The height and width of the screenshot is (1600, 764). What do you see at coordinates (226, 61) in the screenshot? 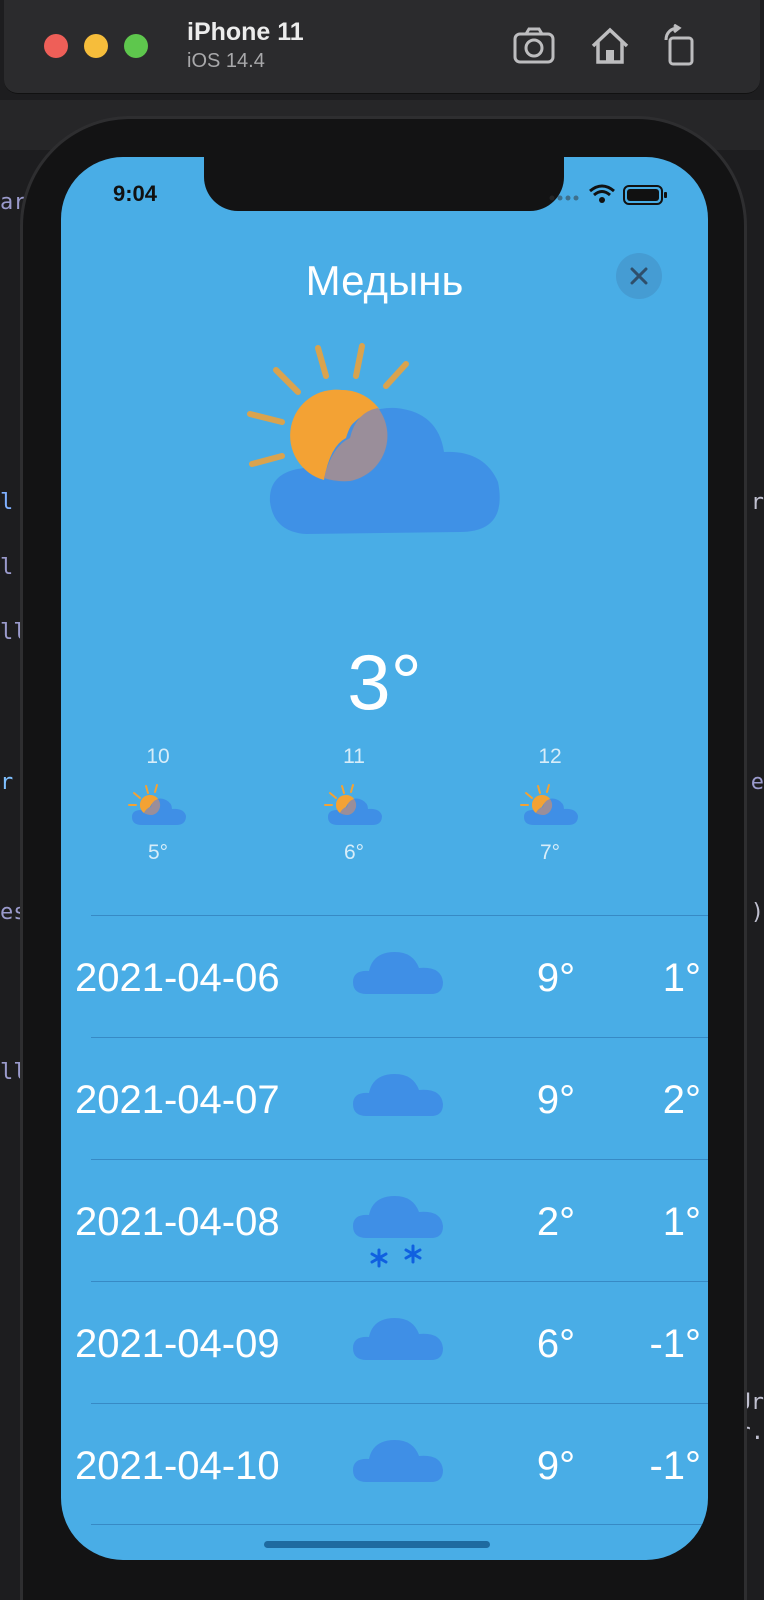
I see `device-os-version: iOS 14.4` at bounding box center [226, 61].